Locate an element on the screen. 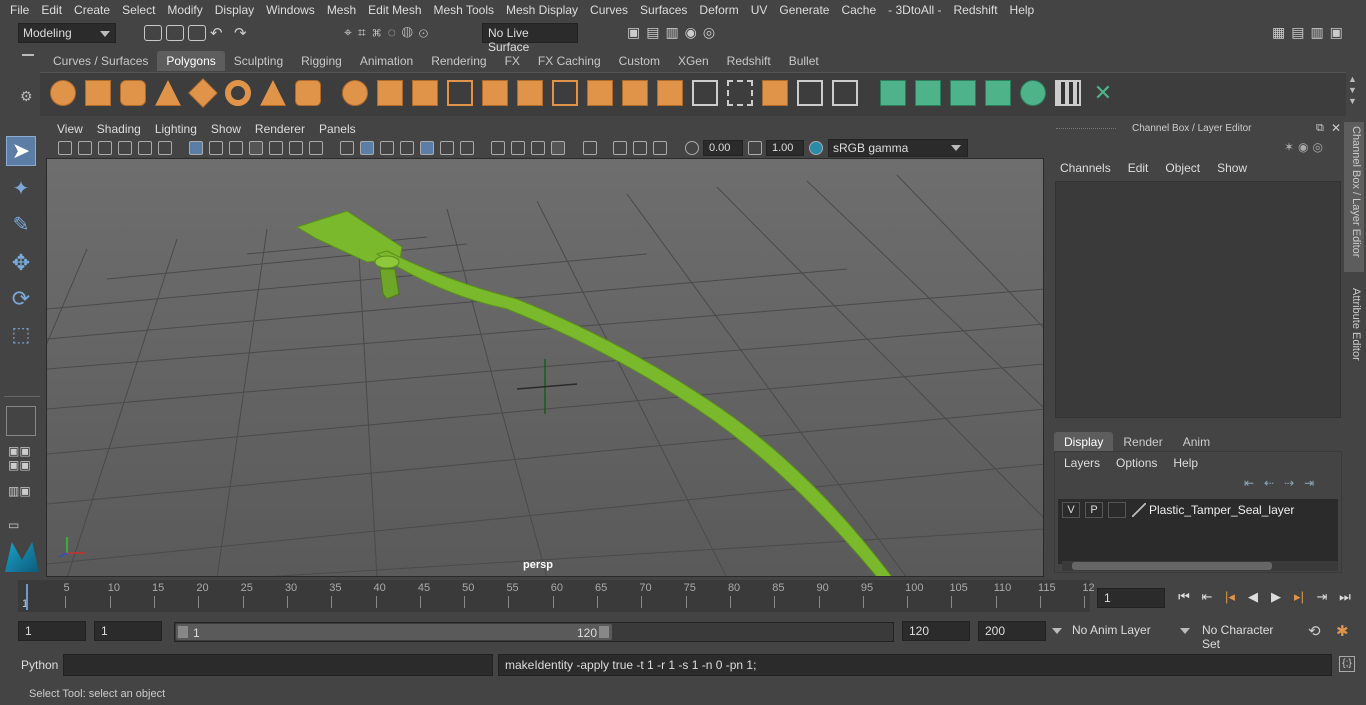 The image size is (1366, 705). color-space-select: sRGB gamma is located at coordinates (898, 148).